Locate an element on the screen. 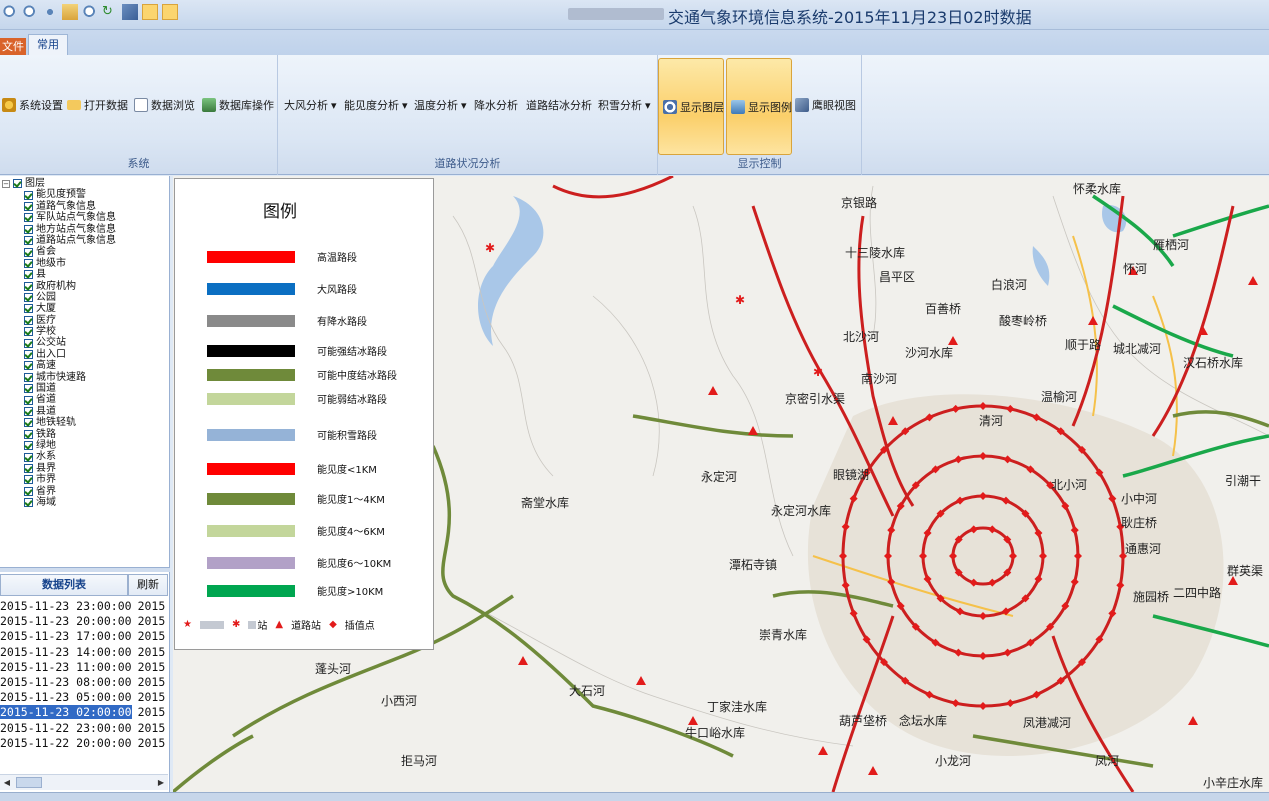 This screenshot has height=801, width=1269. data-list-row: 2015-11-23 05:00:00 2015 is located at coordinates (84, 697).